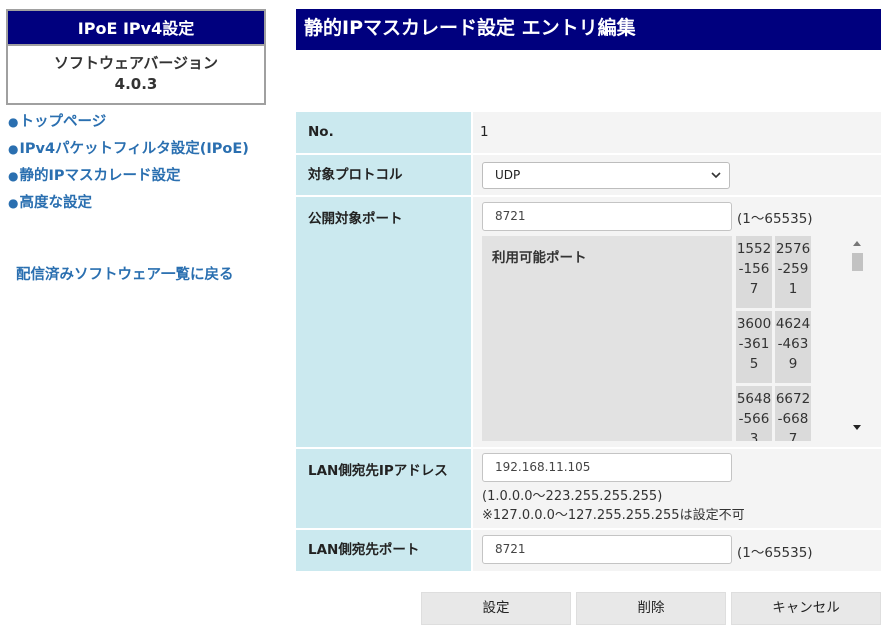  Describe the element at coordinates (754, 347) in the screenshot. I see `port-range-item: 3600 -361 5` at that location.